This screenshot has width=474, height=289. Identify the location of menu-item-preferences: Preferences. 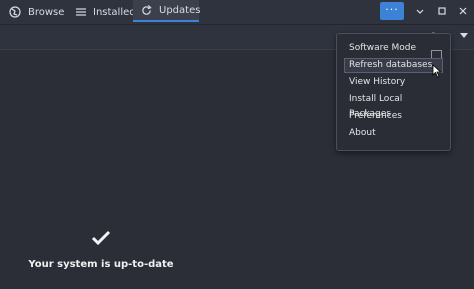
(393, 116).